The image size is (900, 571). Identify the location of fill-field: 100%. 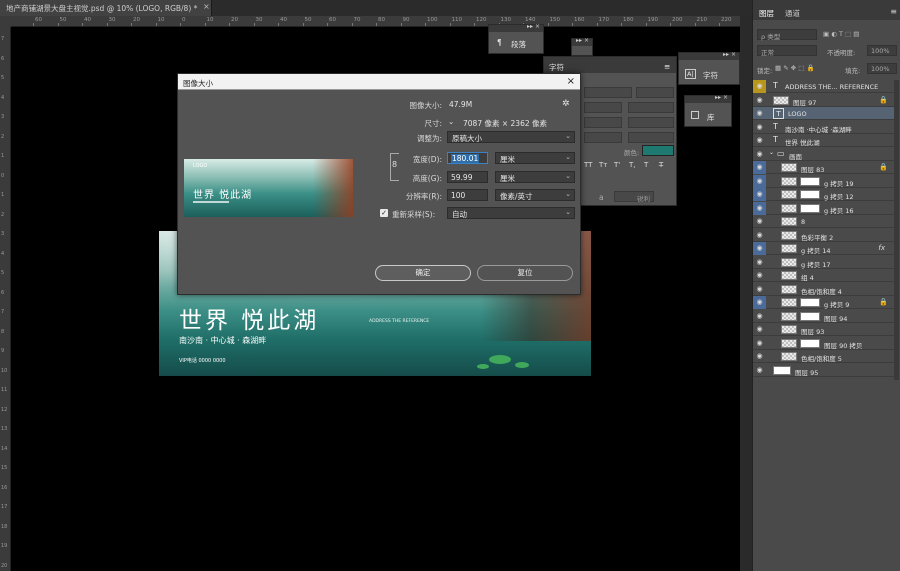
(882, 68).